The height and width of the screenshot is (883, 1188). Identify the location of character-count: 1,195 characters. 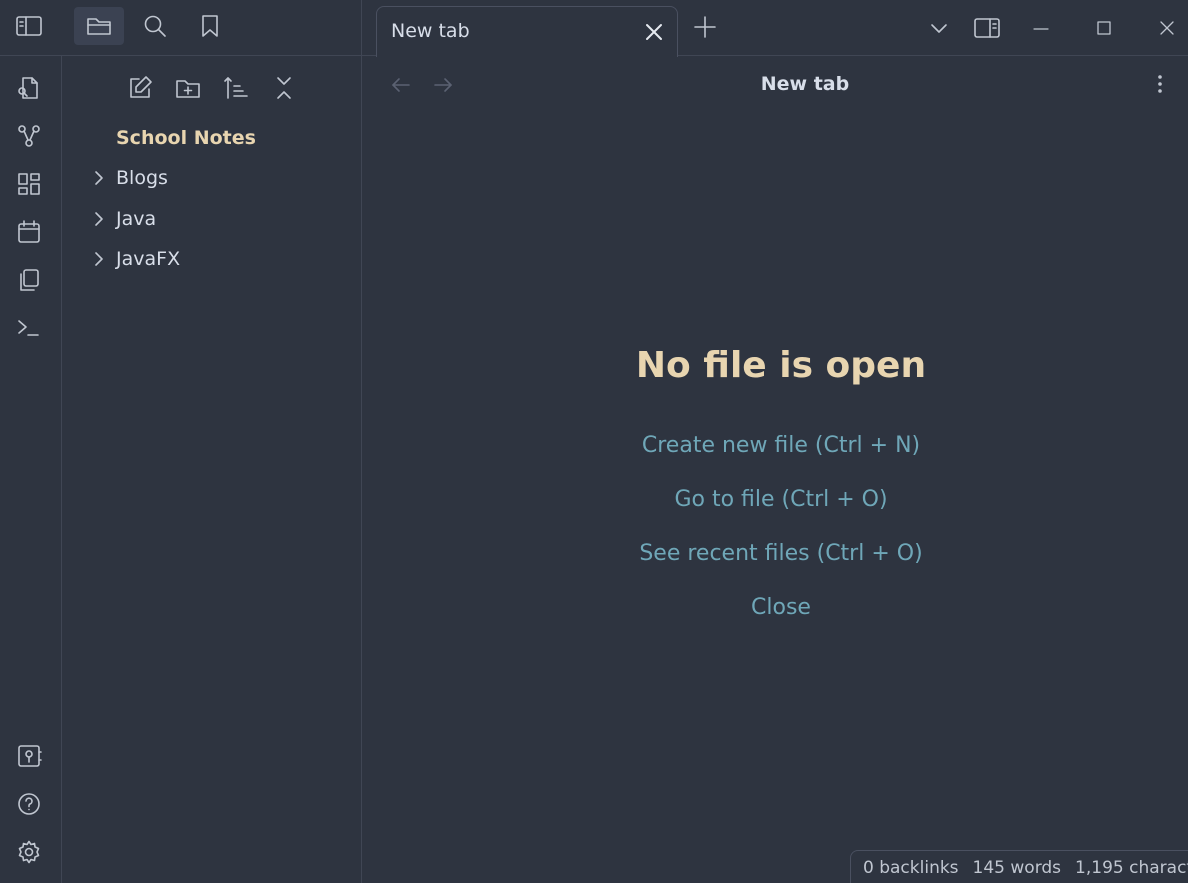
(1131, 867).